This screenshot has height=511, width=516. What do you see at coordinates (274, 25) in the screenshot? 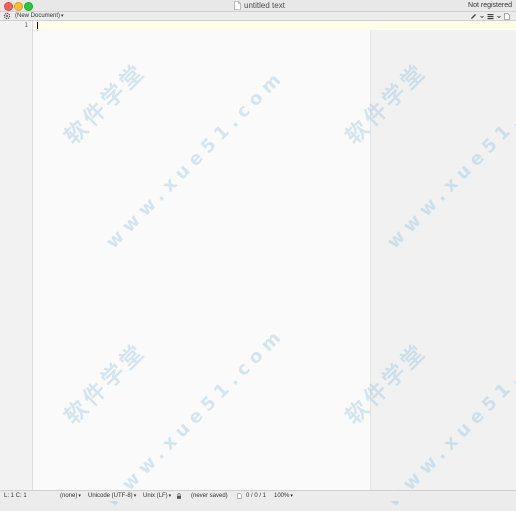
I see `current-line-highlight` at bounding box center [274, 25].